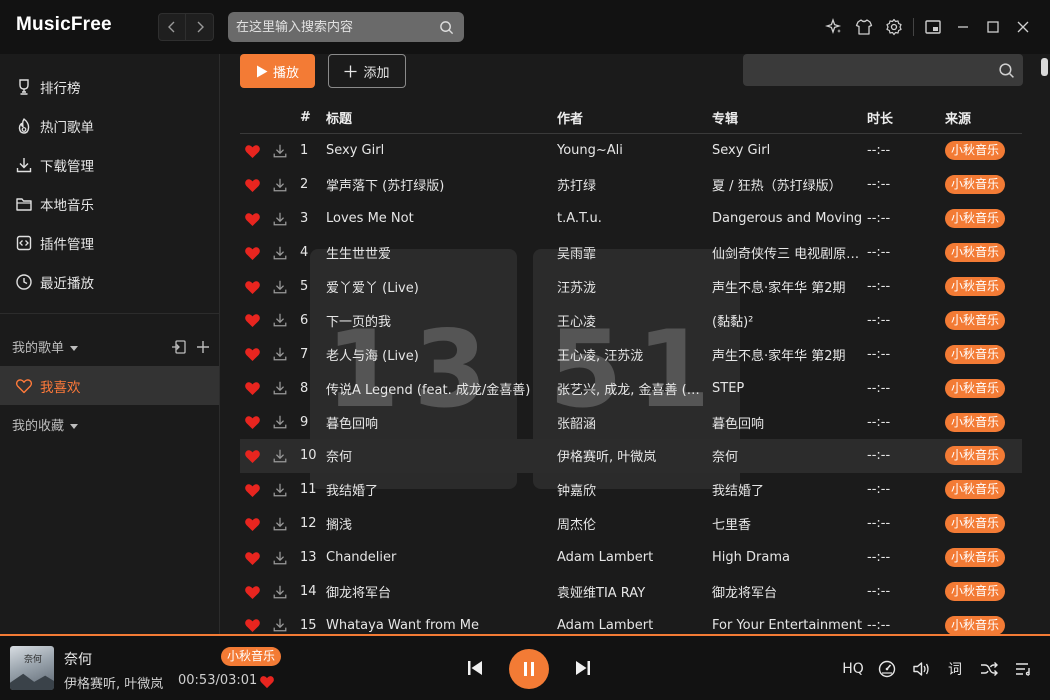  I want to click on previous-track-icon, so click(475, 668).